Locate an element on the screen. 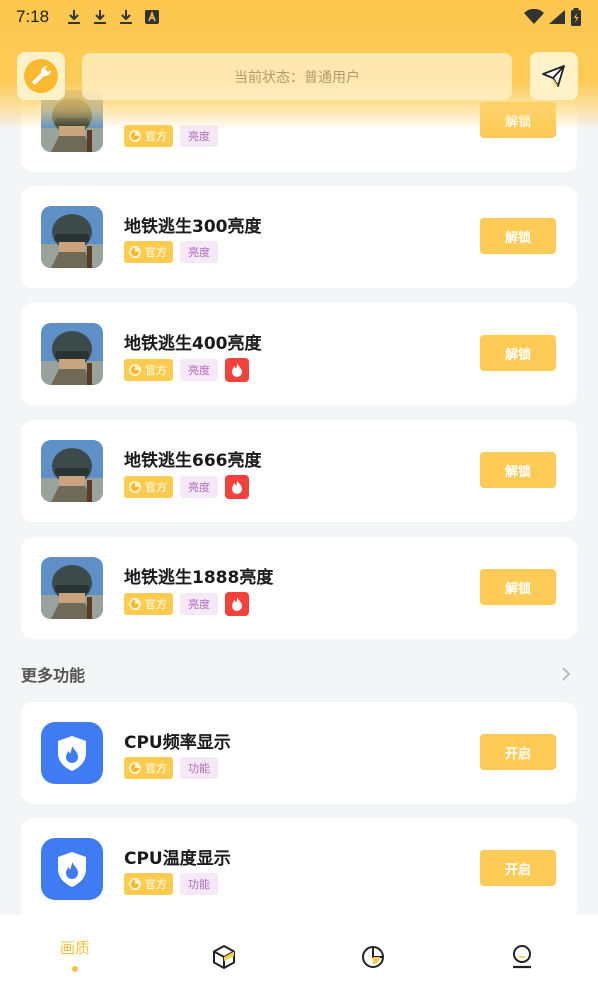 The width and height of the screenshot is (598, 998). active-indicator is located at coordinates (75, 969).